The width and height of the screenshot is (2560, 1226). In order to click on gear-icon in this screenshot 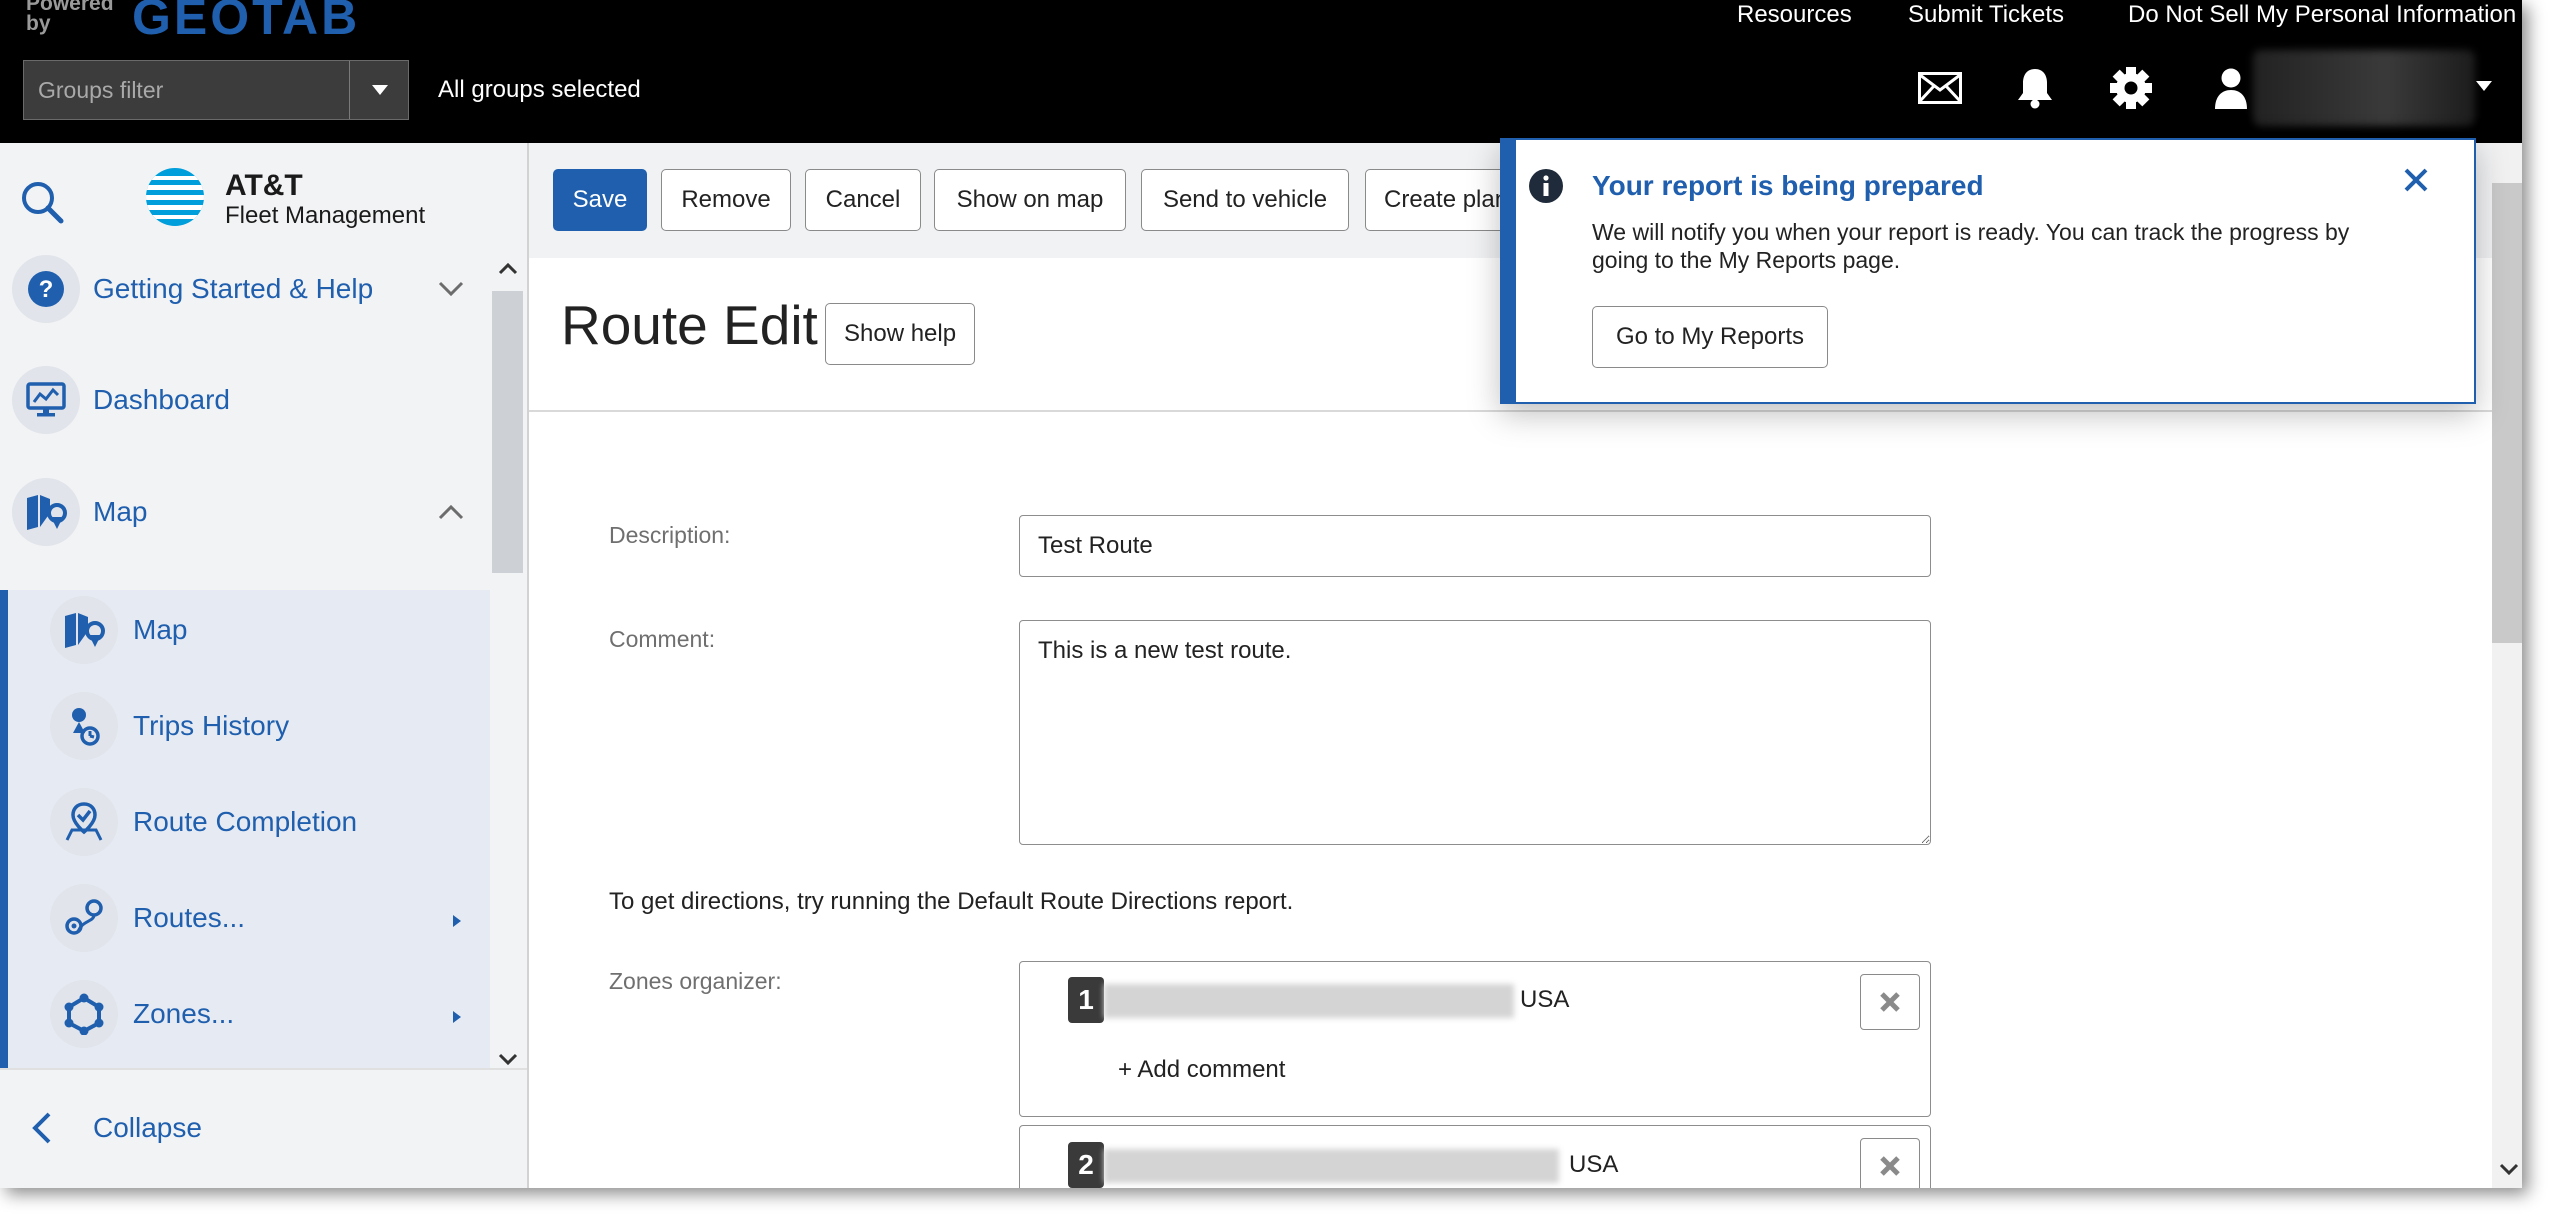, I will do `click(2131, 88)`.